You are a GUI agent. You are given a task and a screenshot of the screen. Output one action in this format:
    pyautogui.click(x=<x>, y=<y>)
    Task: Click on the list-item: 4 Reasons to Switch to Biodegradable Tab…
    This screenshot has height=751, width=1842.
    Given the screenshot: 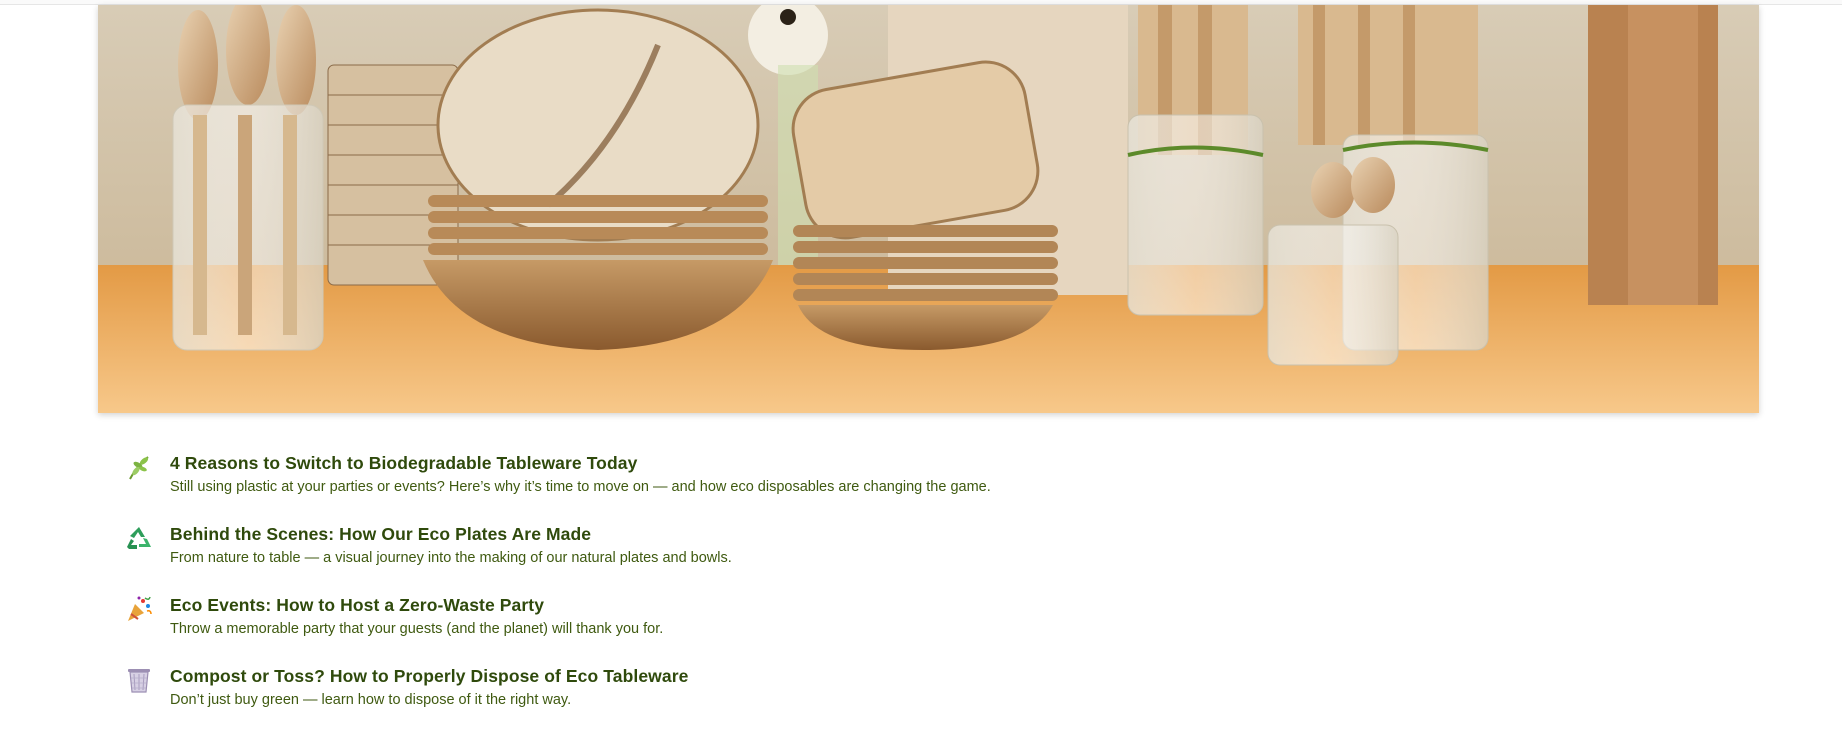 What is the action you would take?
    pyautogui.click(x=724, y=483)
    